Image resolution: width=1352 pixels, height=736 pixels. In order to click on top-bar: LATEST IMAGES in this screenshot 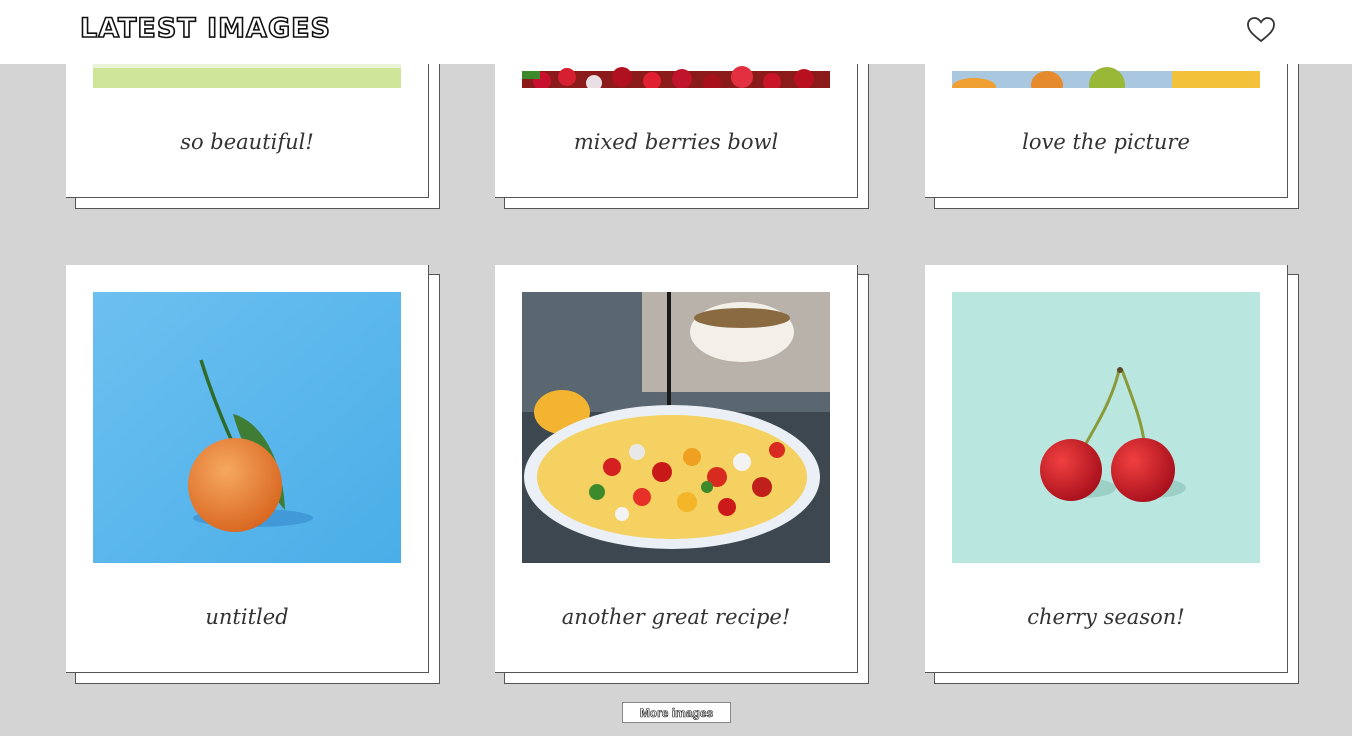, I will do `click(676, 32)`.